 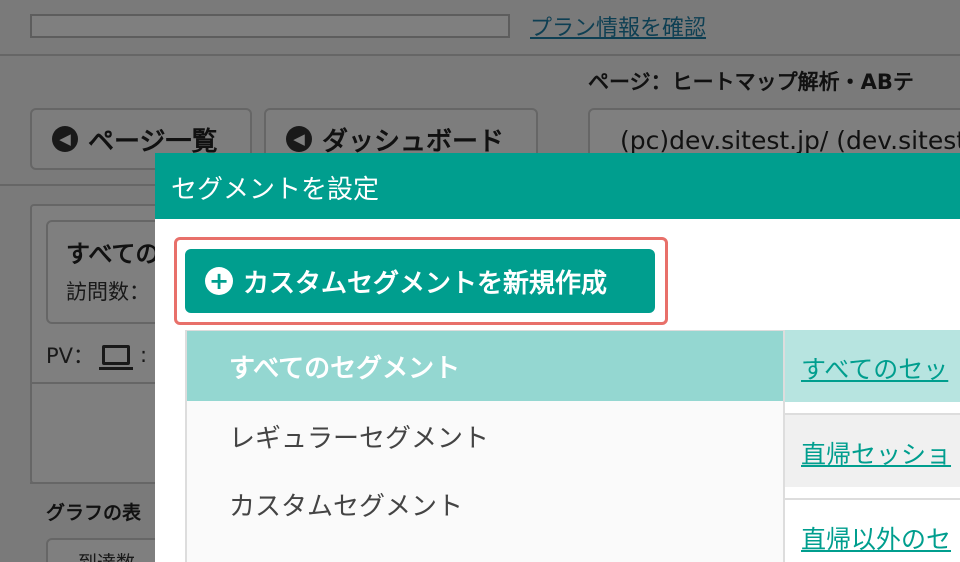 What do you see at coordinates (345, 368) in the screenshot?
I see `category-label: すべてのセグメント` at bounding box center [345, 368].